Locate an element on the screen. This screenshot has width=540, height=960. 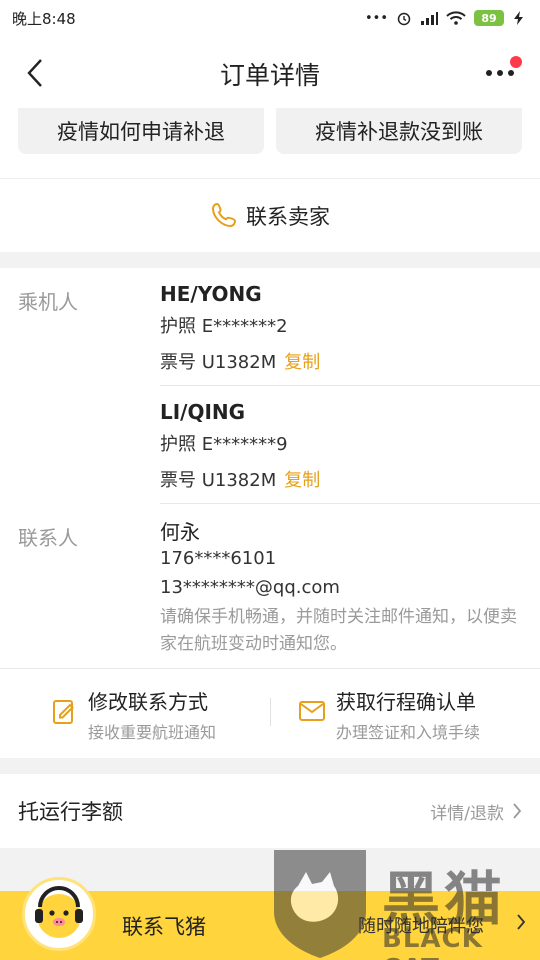
status-bar: 晚上8:48 ••• 89 is located at coordinates (270, 18).